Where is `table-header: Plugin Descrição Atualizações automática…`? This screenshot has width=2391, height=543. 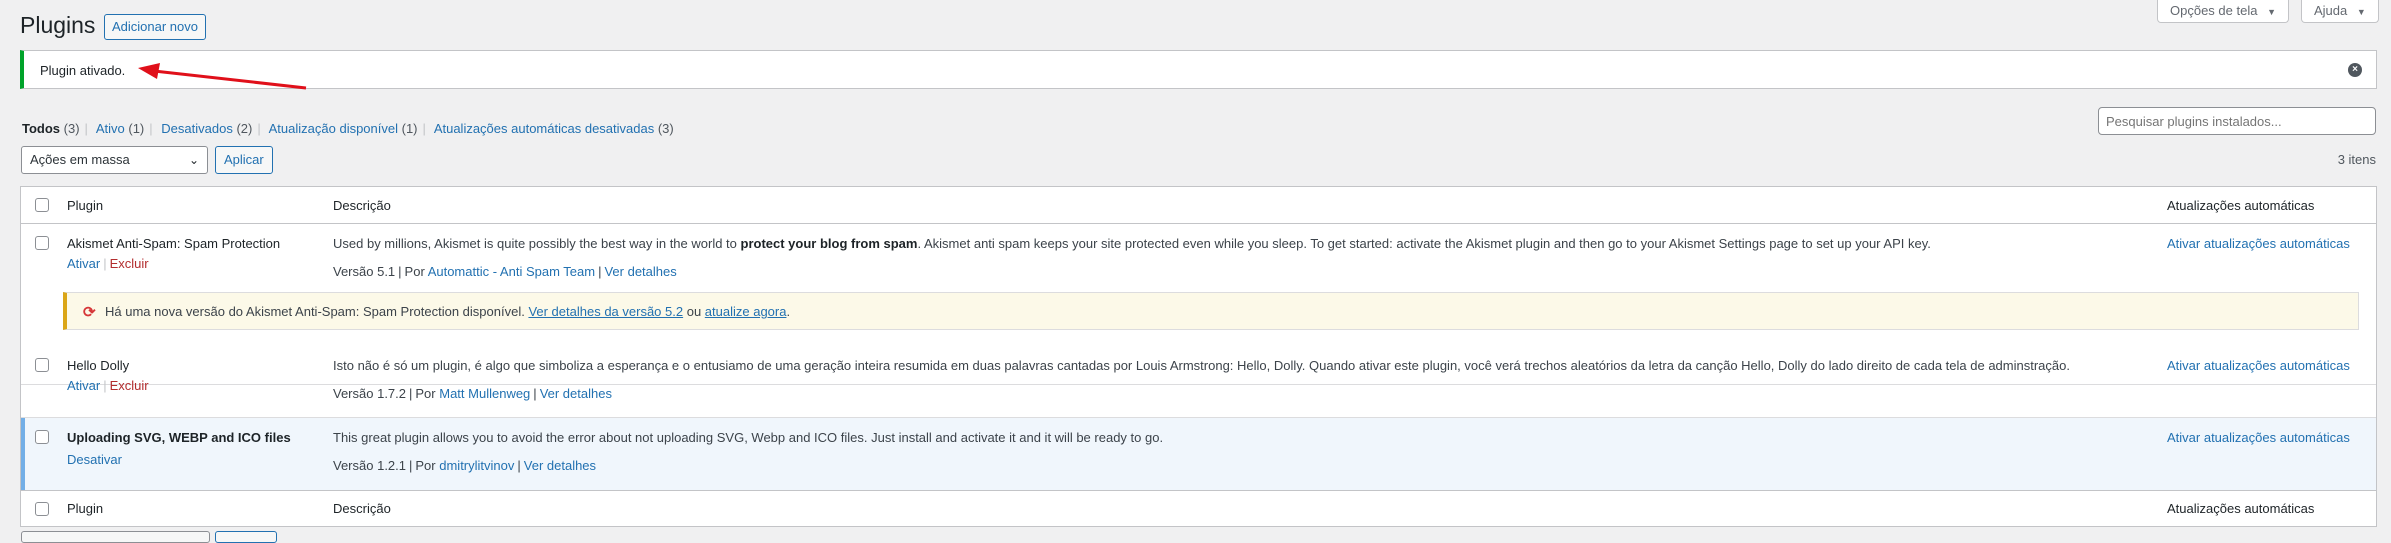
table-header: Plugin Descrição Atualizações automática… is located at coordinates (1198, 205).